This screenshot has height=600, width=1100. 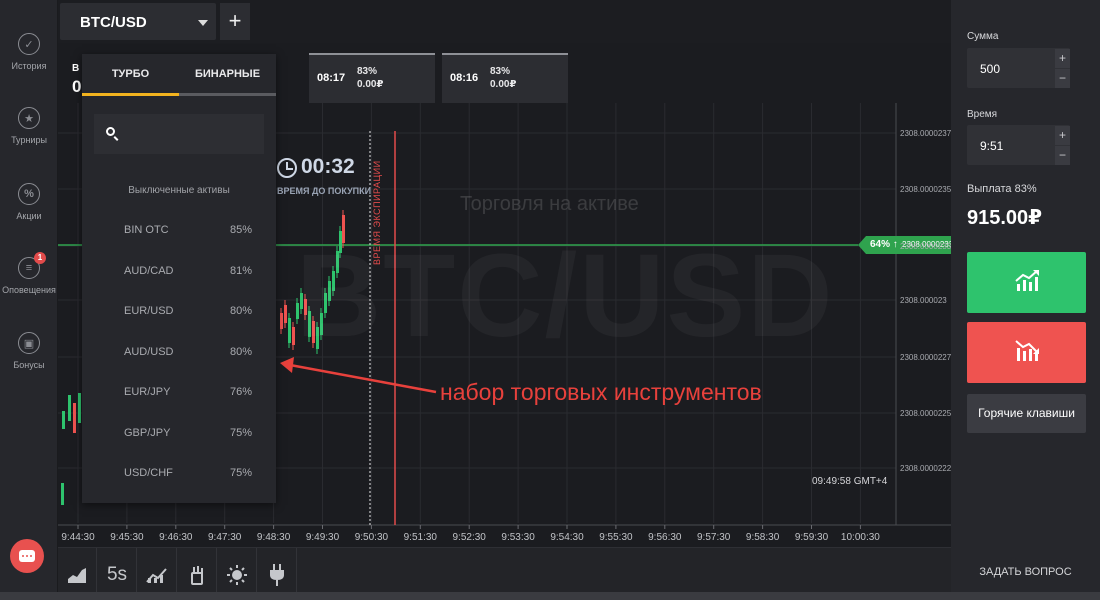 What do you see at coordinates (518, 537) in the screenshot?
I see `x-tick-label: 9:53:30` at bounding box center [518, 537].